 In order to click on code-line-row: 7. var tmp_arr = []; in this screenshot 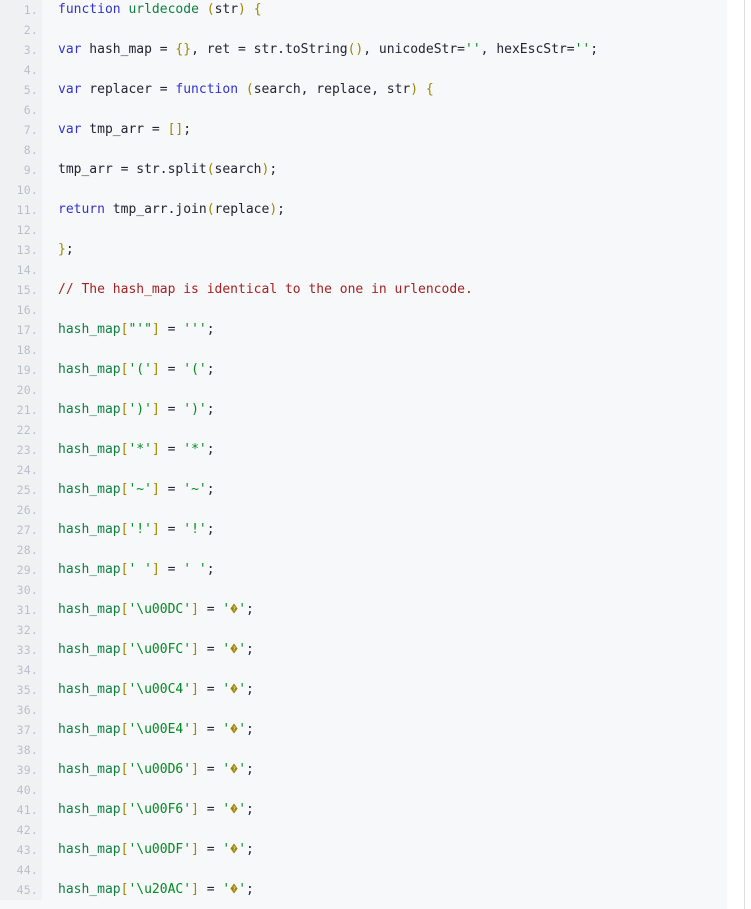, I will do `click(363, 130)`.